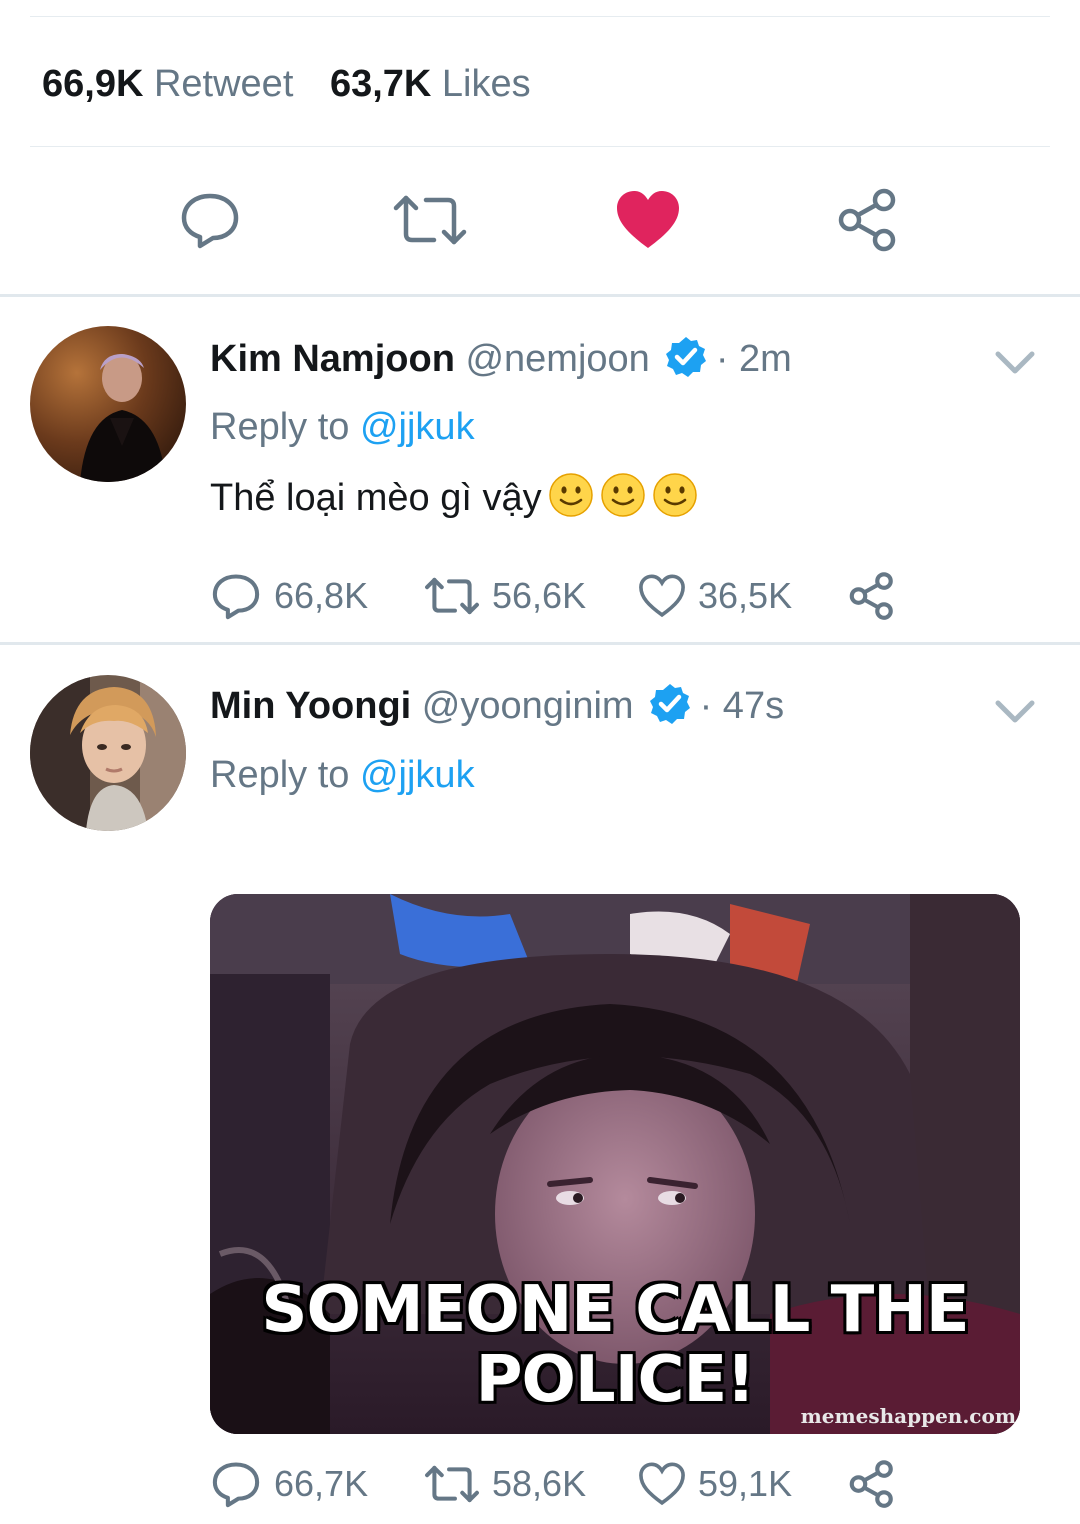 The image size is (1080, 1524). What do you see at coordinates (908, 1416) in the screenshot?
I see `watermark: memeshappen.com` at bounding box center [908, 1416].